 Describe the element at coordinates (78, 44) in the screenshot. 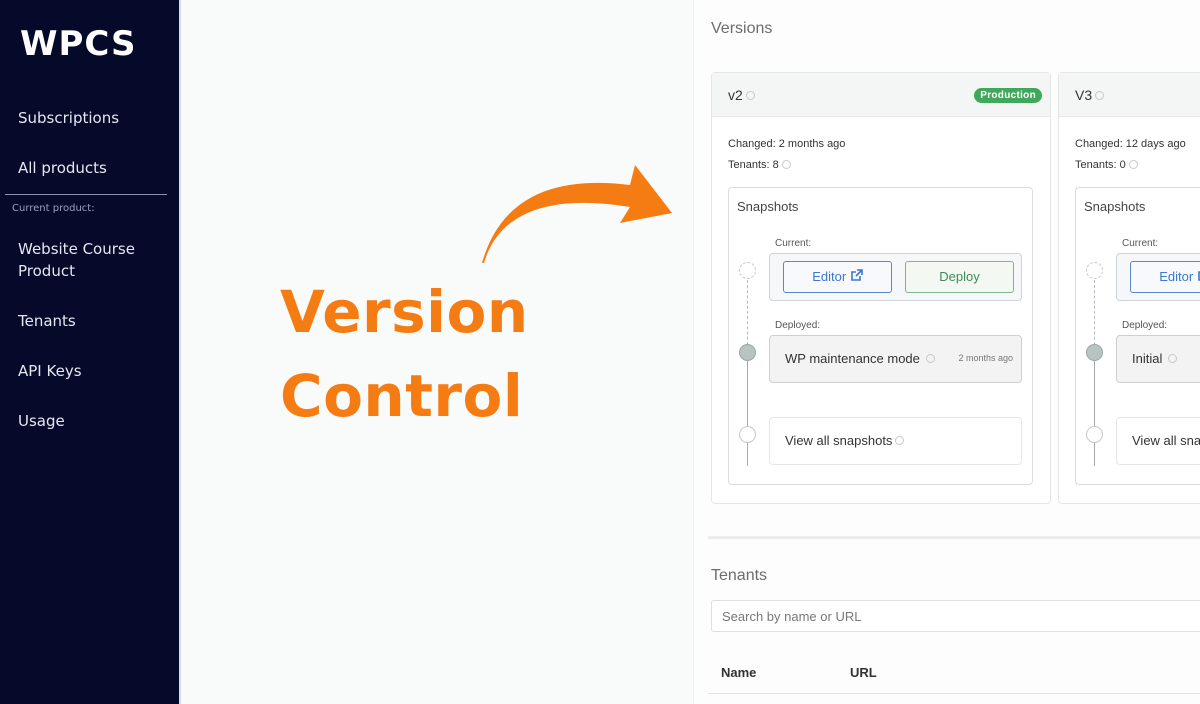

I see `wpcs-logo: WPCS` at that location.